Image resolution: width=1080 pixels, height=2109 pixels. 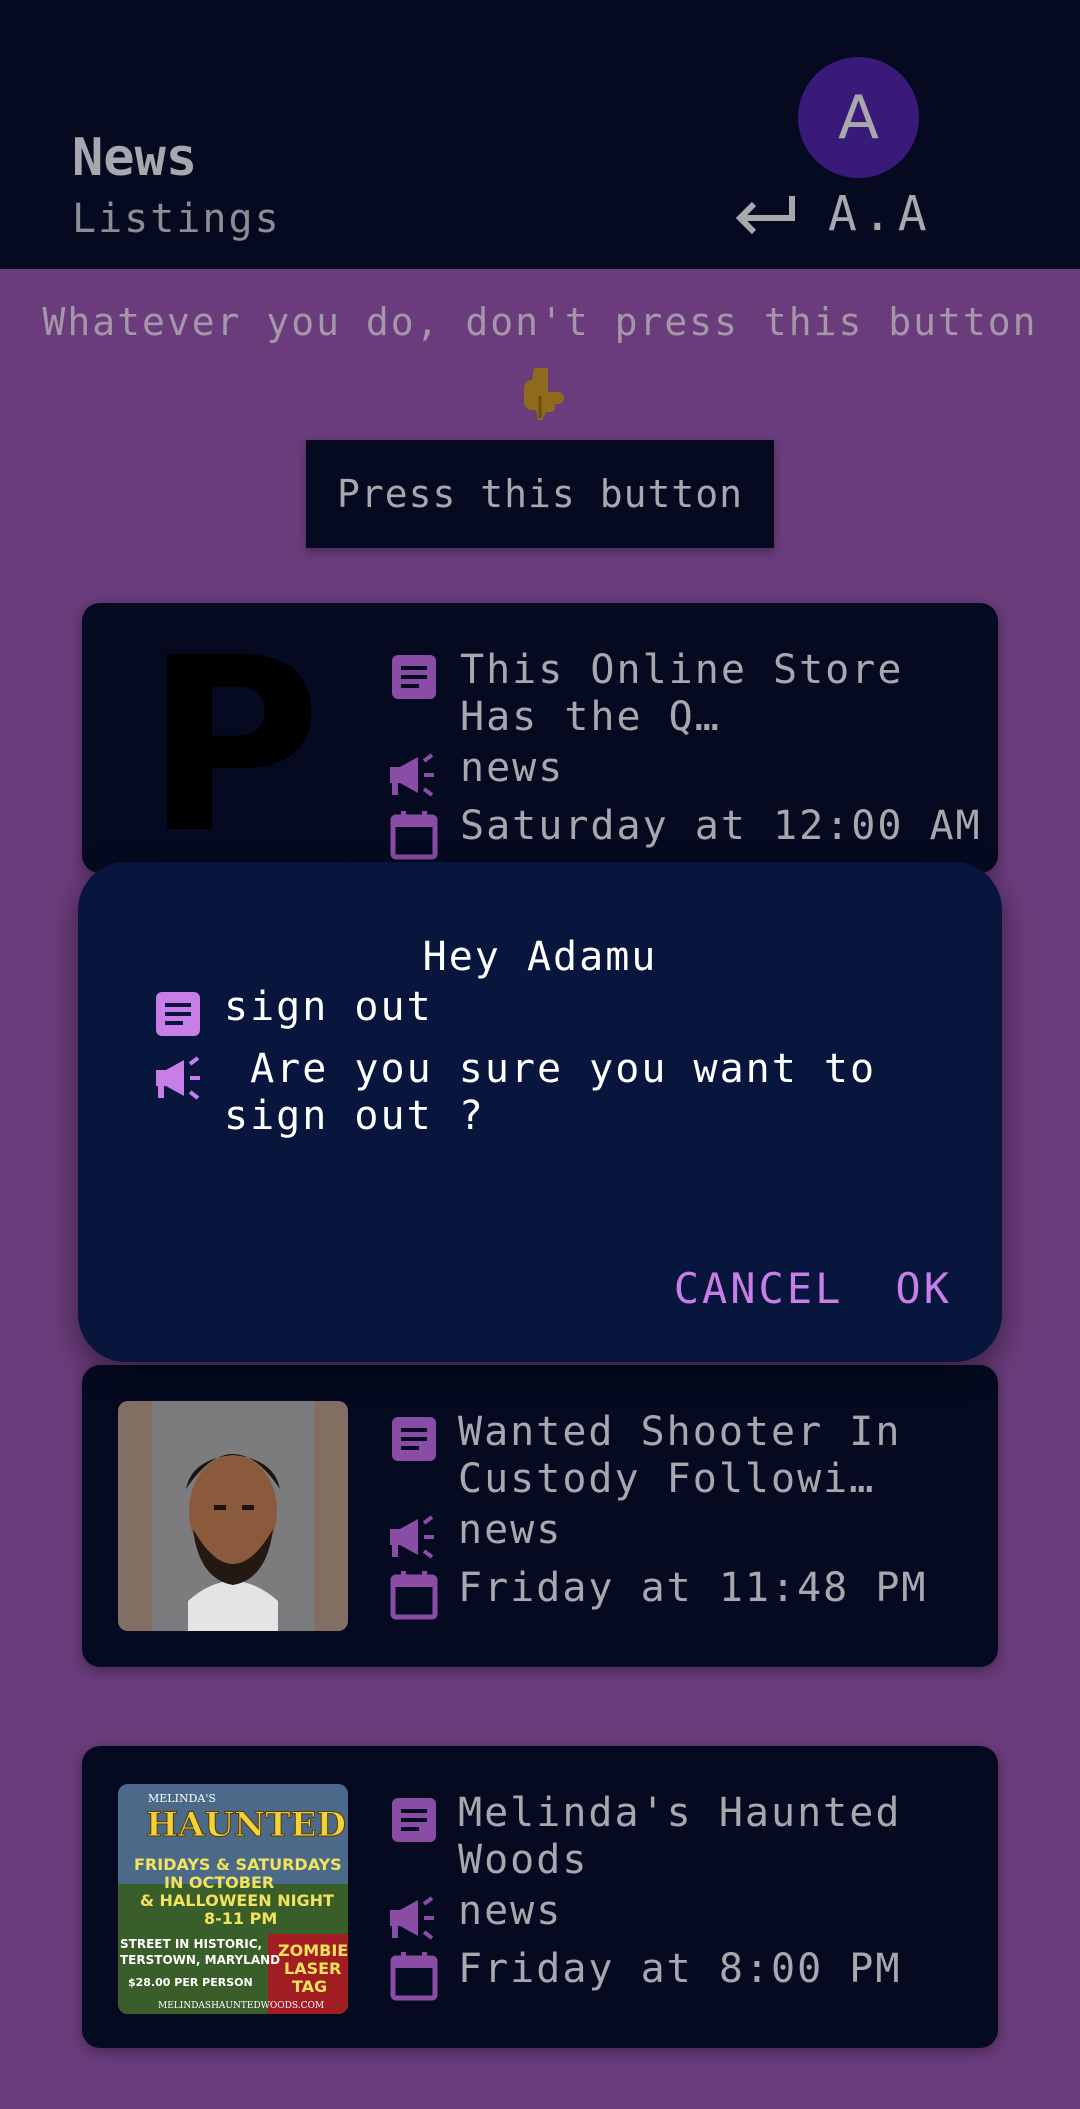 What do you see at coordinates (764, 214) in the screenshot?
I see `signout-arrow-icon` at bounding box center [764, 214].